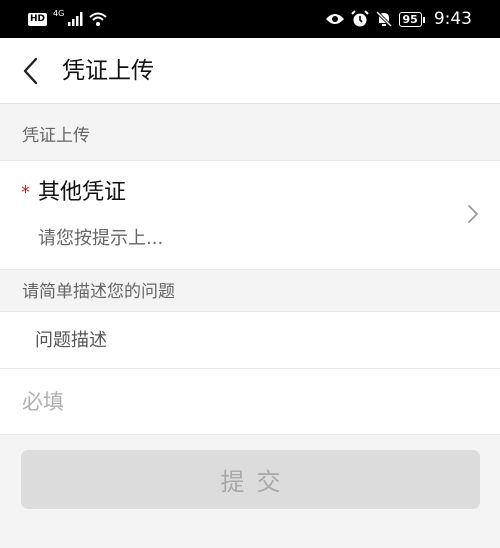 The image size is (500, 548). What do you see at coordinates (25, 192) in the screenshot?
I see `required-mark: *` at bounding box center [25, 192].